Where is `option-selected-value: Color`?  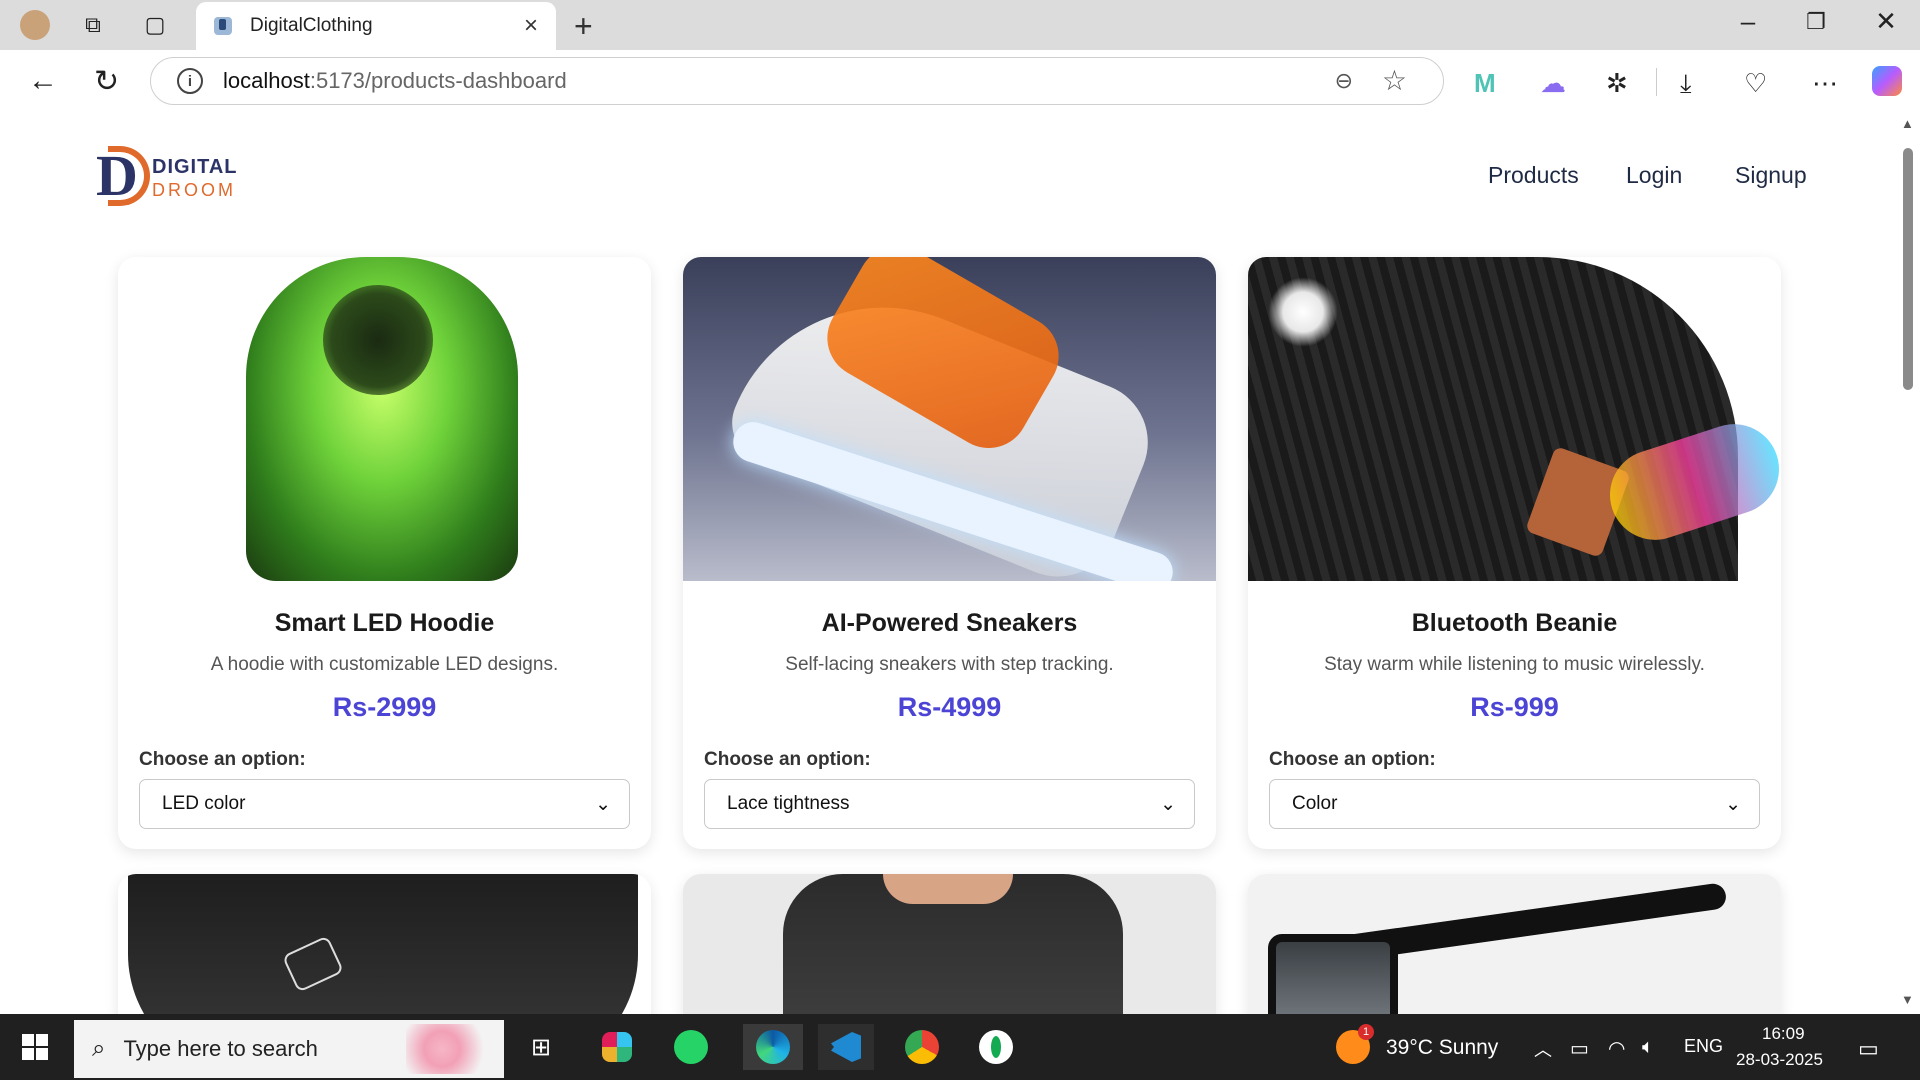 option-selected-value: Color is located at coordinates (1315, 803).